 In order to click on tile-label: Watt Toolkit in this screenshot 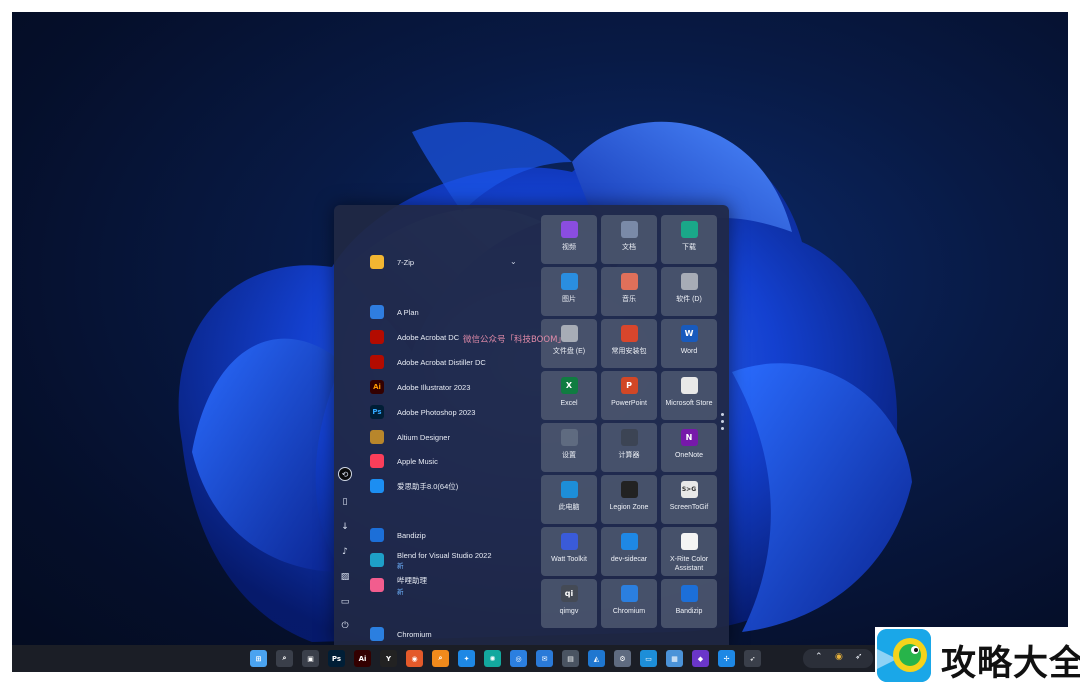, I will do `click(569, 559)`.